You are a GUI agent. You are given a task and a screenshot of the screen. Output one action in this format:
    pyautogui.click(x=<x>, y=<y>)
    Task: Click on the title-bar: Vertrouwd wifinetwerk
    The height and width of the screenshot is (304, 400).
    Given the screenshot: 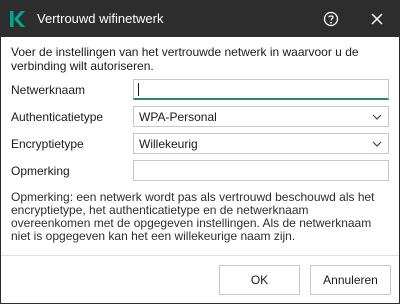 What is the action you would take?
    pyautogui.click(x=200, y=19)
    